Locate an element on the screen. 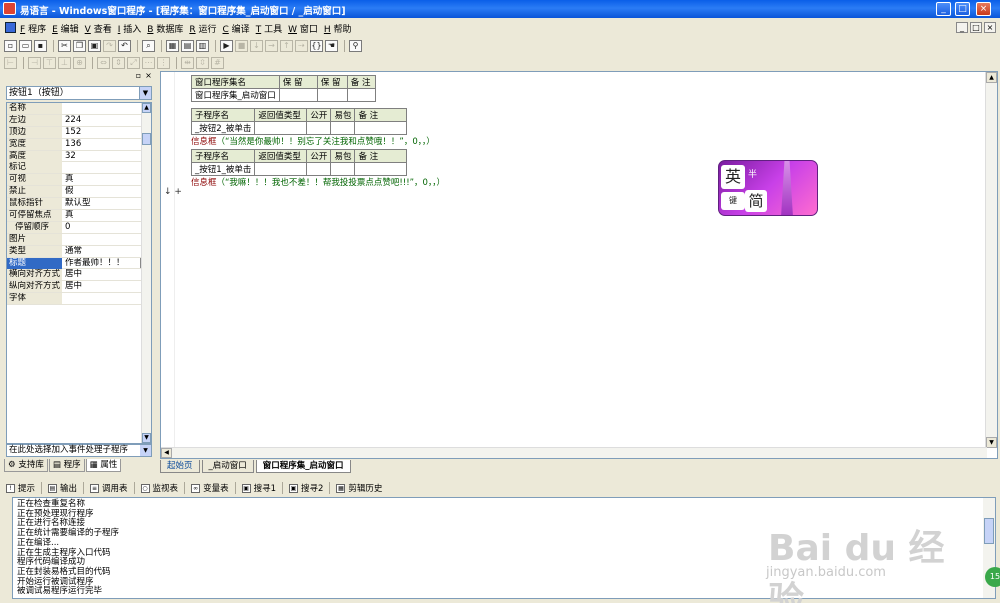 Image resolution: width=1000 pixels, height=603 pixels. code-line: 信息框（“当然是你最帅！！别忘了关注我和点赞哦！！”，0，，） is located at coordinates (318, 142).